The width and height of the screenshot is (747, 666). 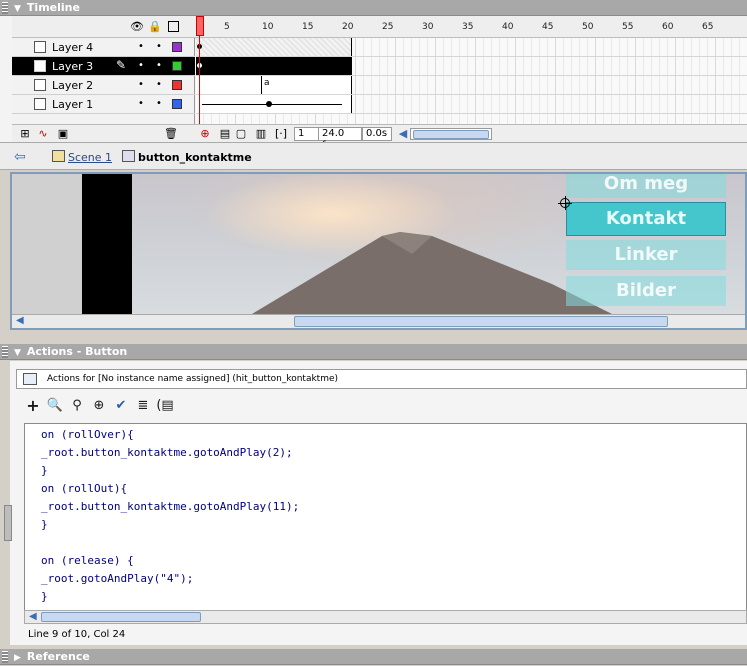 What do you see at coordinates (73, 104) in the screenshot?
I see `layer-name: Layer 1` at bounding box center [73, 104].